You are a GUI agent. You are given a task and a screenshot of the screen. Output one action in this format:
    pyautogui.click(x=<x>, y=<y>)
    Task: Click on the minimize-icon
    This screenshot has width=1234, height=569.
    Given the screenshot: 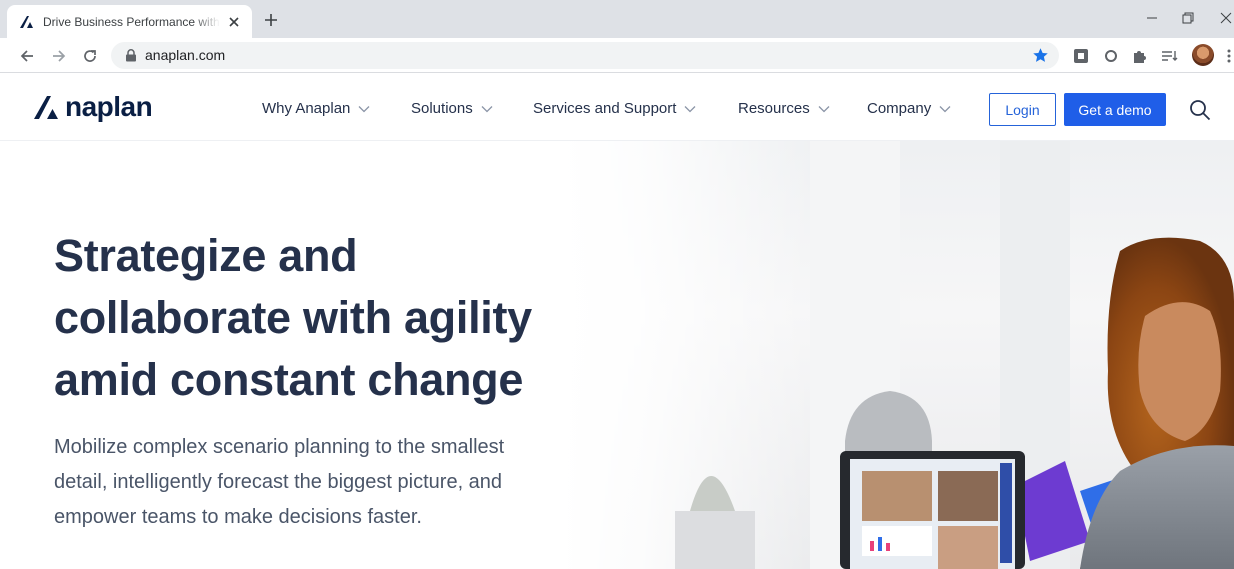 What is the action you would take?
    pyautogui.click(x=1152, y=18)
    